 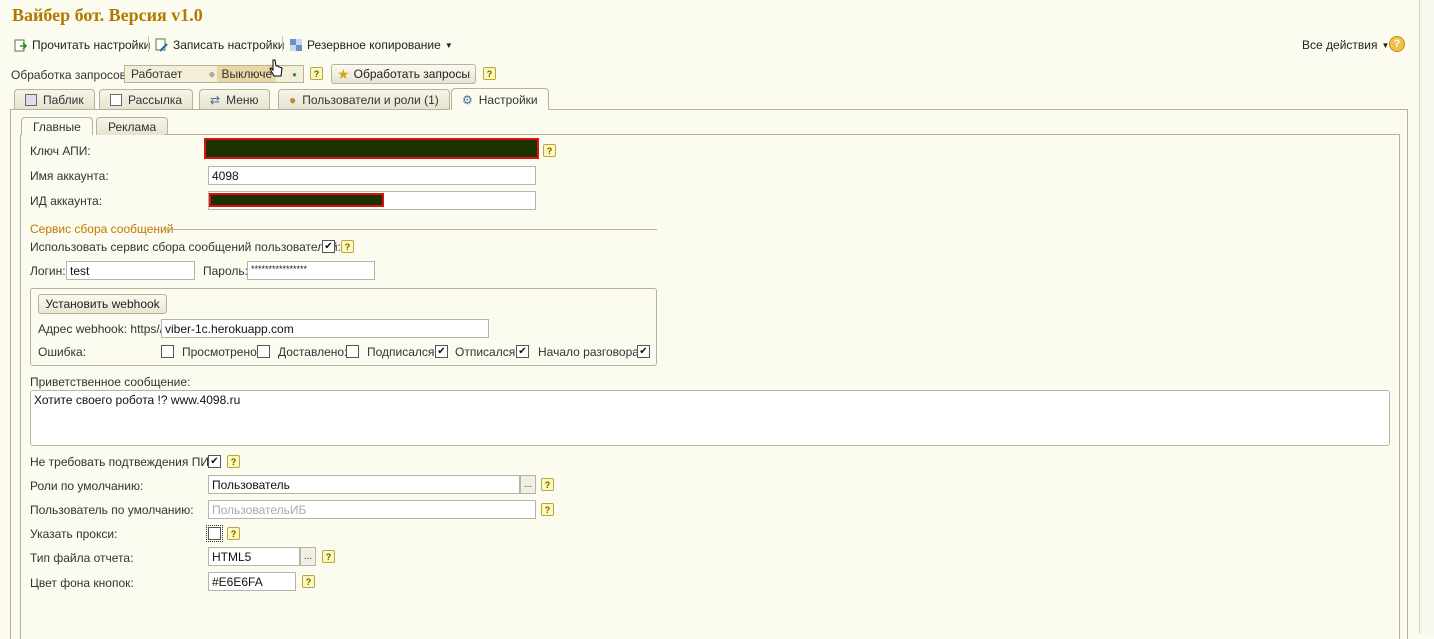 What do you see at coordinates (221, 352) in the screenshot?
I see `viewed-label: Просмотрено:` at bounding box center [221, 352].